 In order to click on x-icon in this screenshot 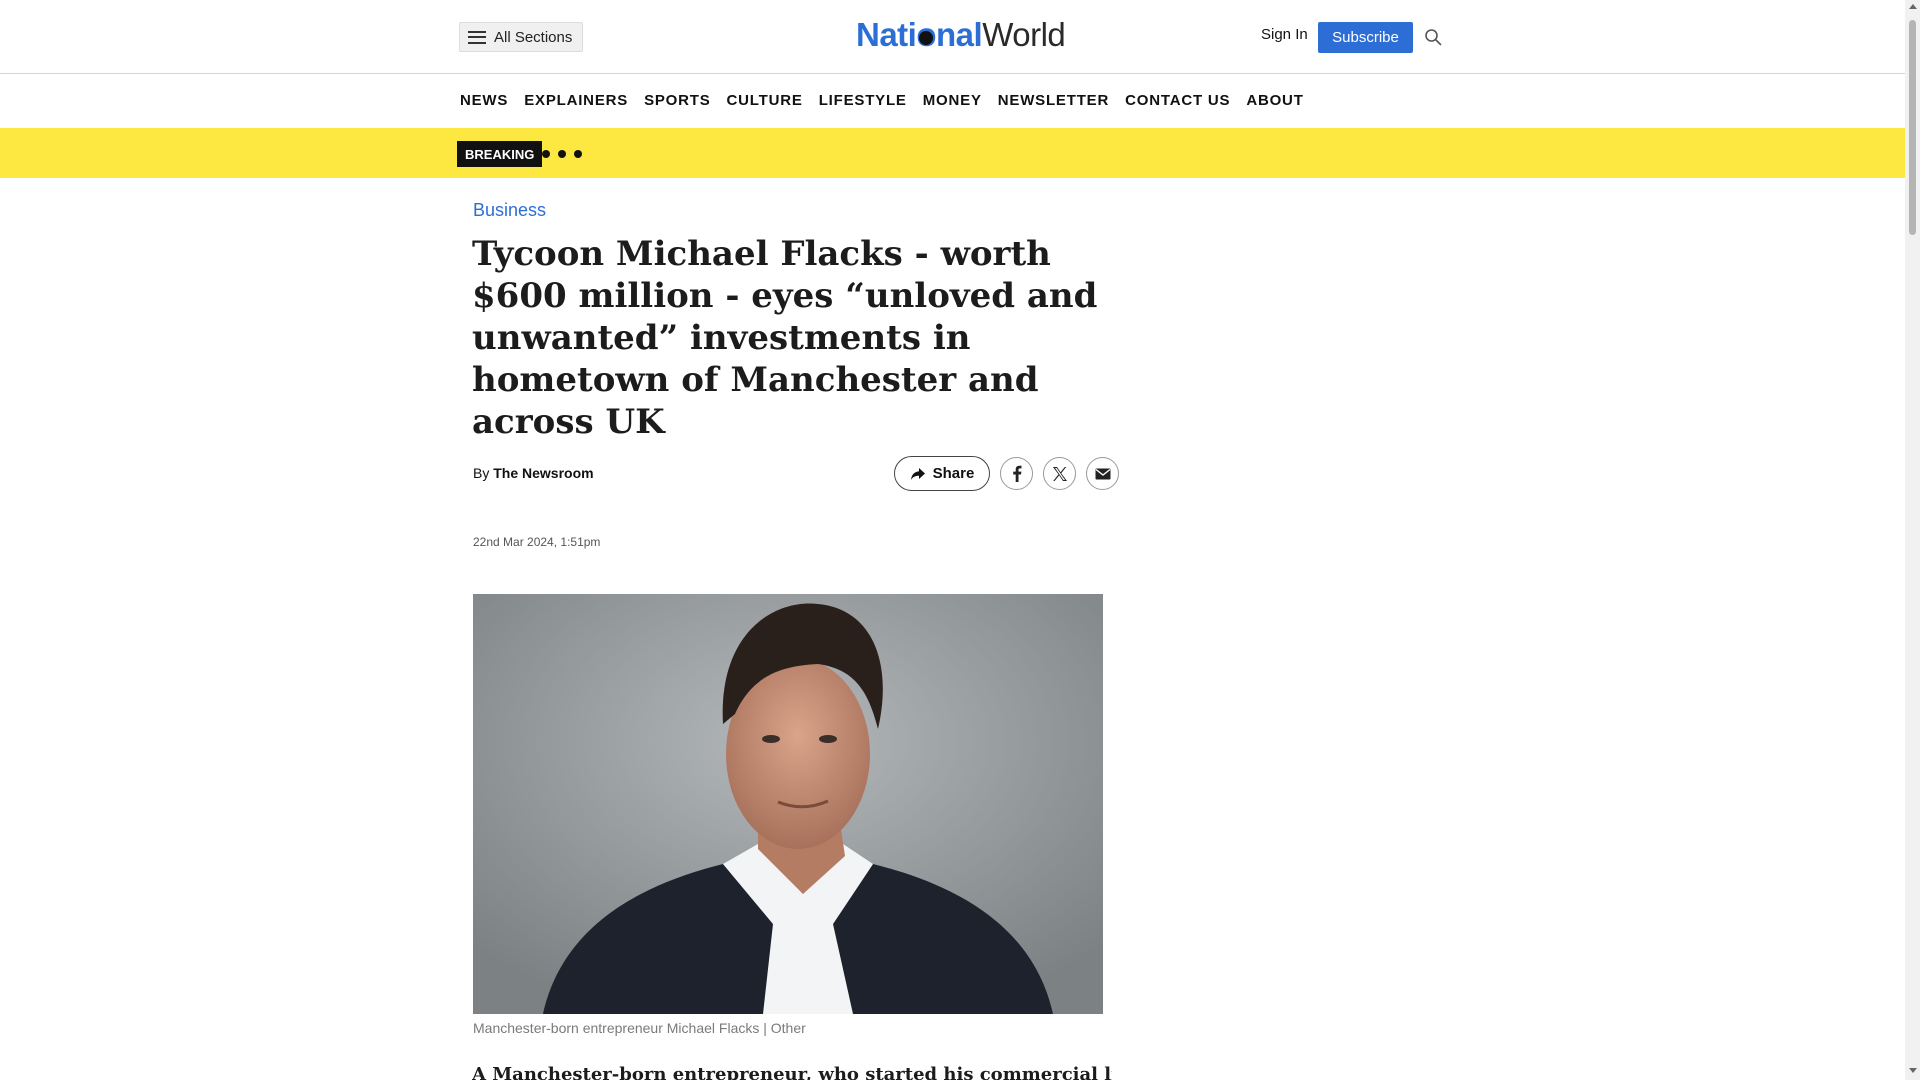, I will do `click(1059, 473)`.